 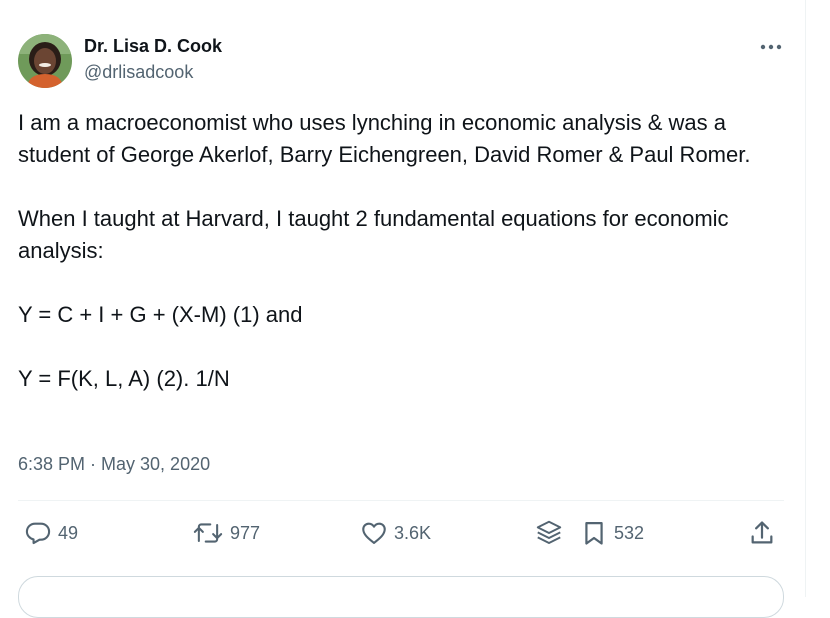 I want to click on more-options-button, so click(x=771, y=47).